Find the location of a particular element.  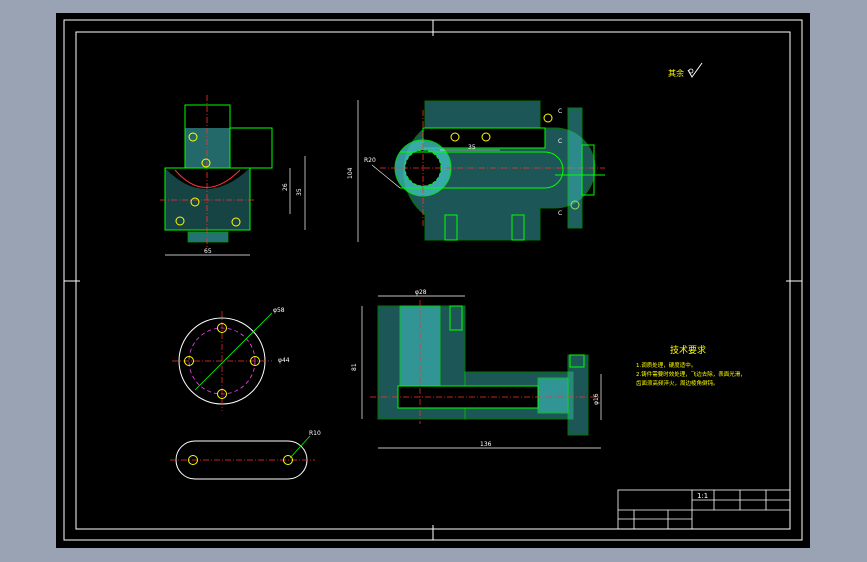

dim-top-slot: 35 is located at coordinates (472, 147).